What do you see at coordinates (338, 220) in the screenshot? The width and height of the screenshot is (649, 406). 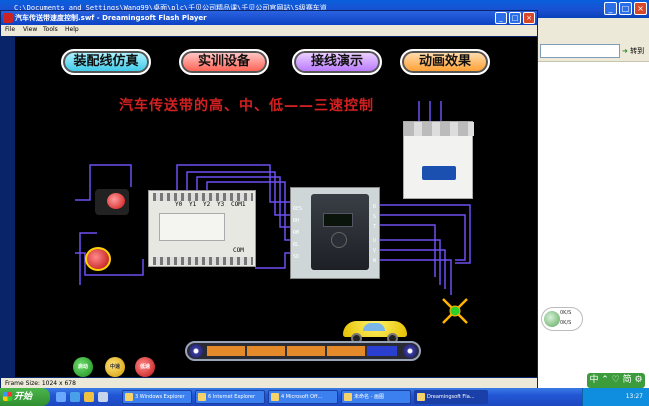 I see `inverter-display` at bounding box center [338, 220].